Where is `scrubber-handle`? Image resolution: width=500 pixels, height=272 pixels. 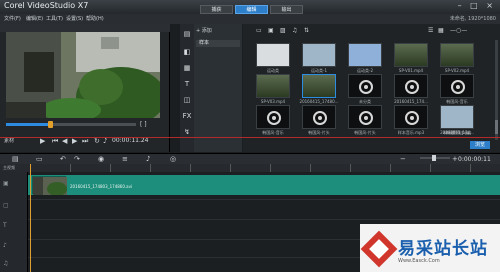 scrubber-handle is located at coordinates (50, 124).